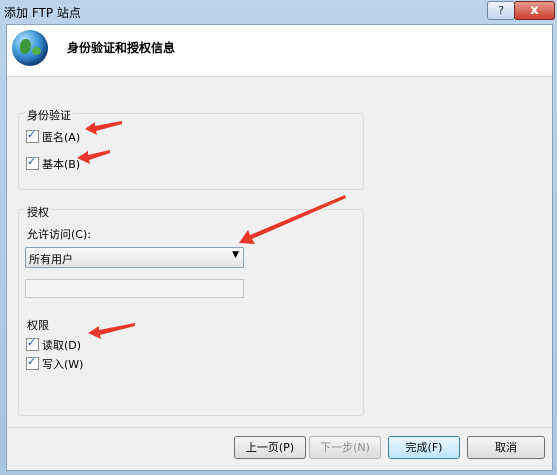 The height and width of the screenshot is (475, 557). I want to click on read-label: 读取(D), so click(61, 345).